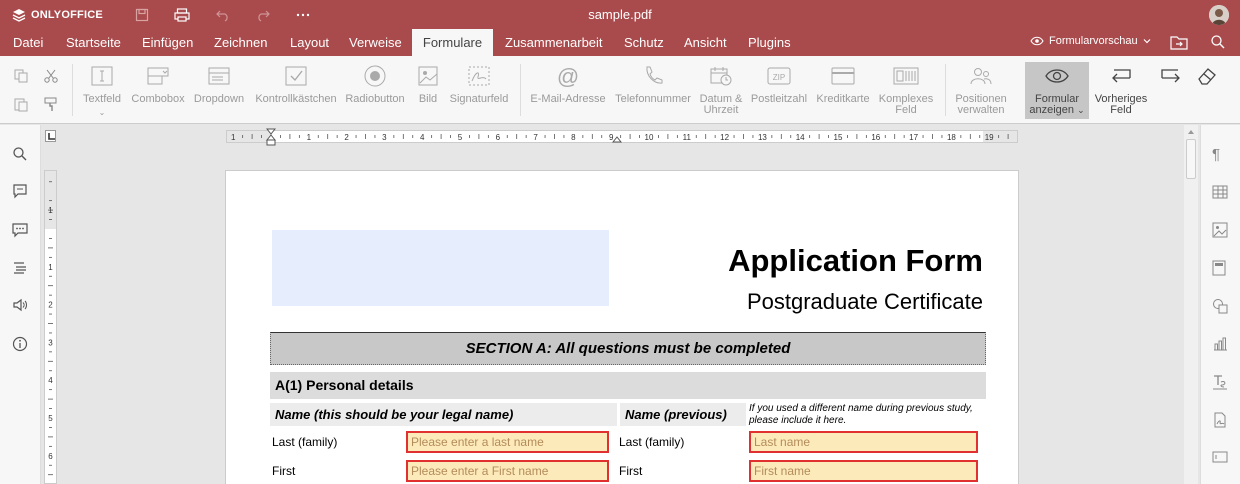  Describe the element at coordinates (158, 99) in the screenshot. I see `combobox-label: Combobox` at that location.